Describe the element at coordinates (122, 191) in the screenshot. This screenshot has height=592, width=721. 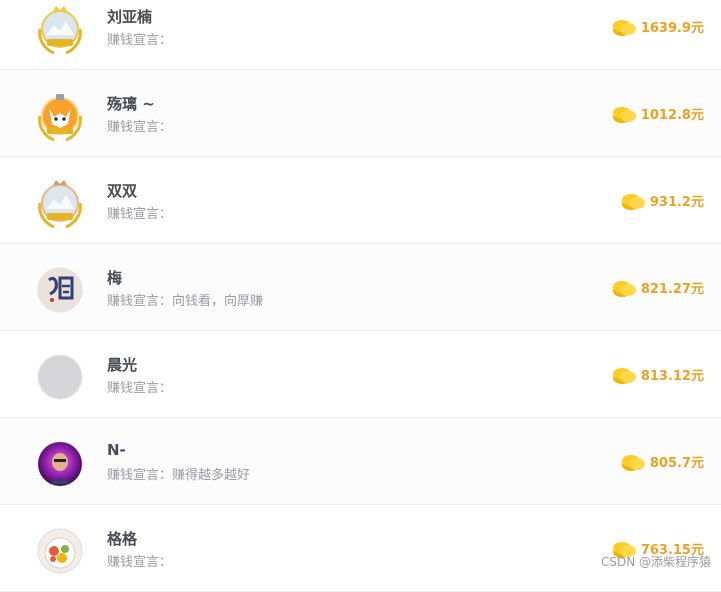
I see `user-name: 双双` at that location.